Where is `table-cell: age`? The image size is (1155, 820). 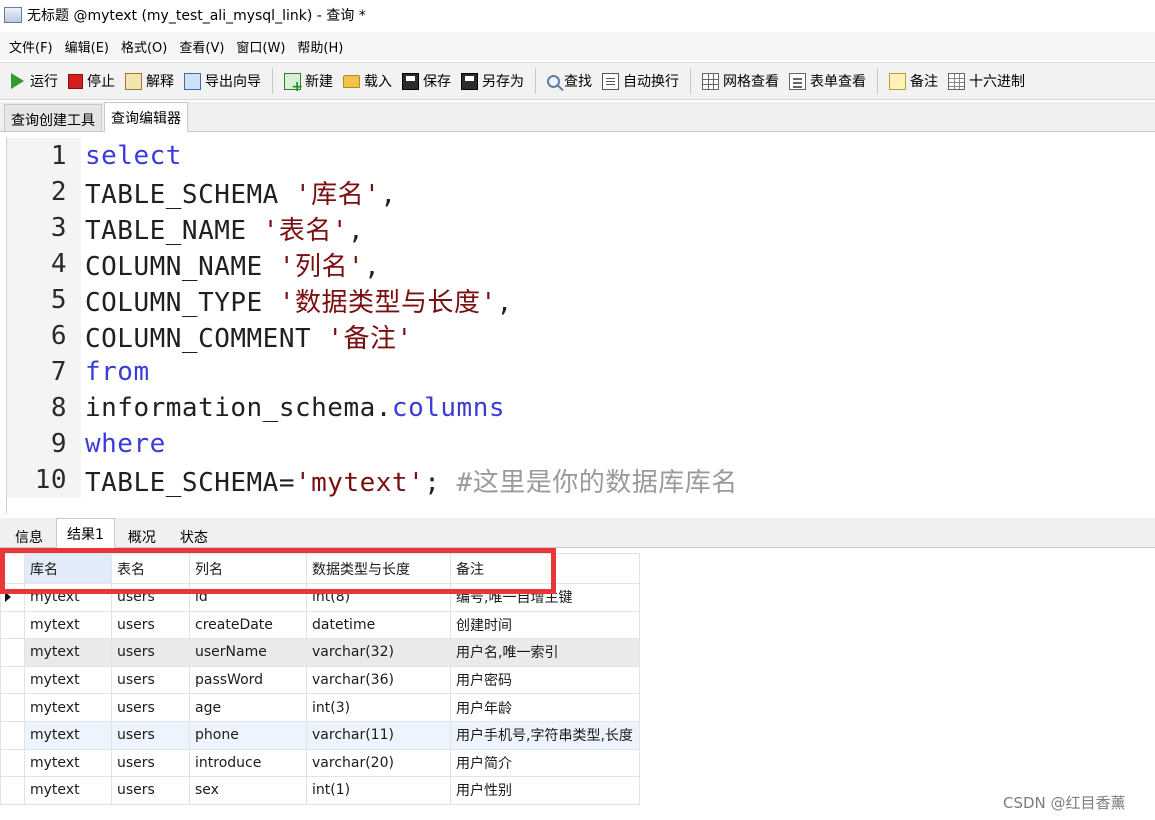 table-cell: age is located at coordinates (248, 707).